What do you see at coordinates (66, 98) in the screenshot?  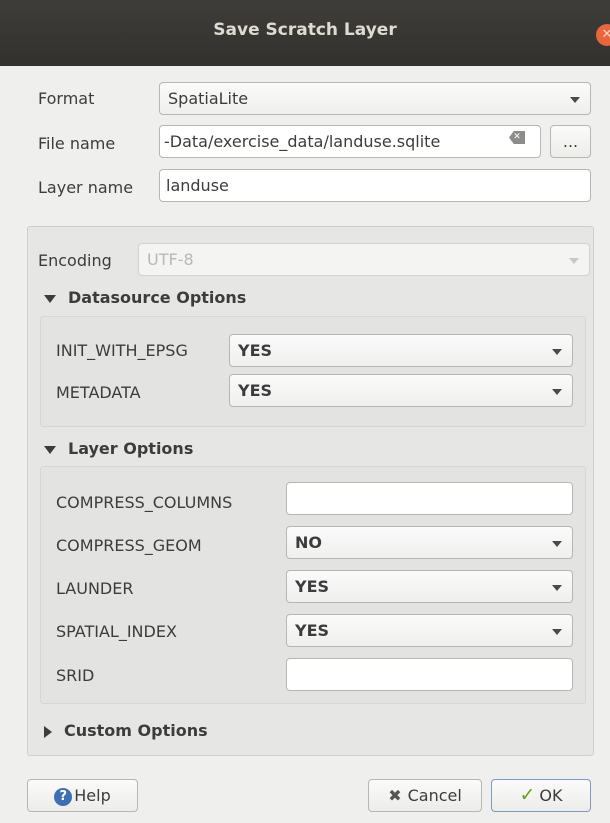 I see `format-label: Format` at bounding box center [66, 98].